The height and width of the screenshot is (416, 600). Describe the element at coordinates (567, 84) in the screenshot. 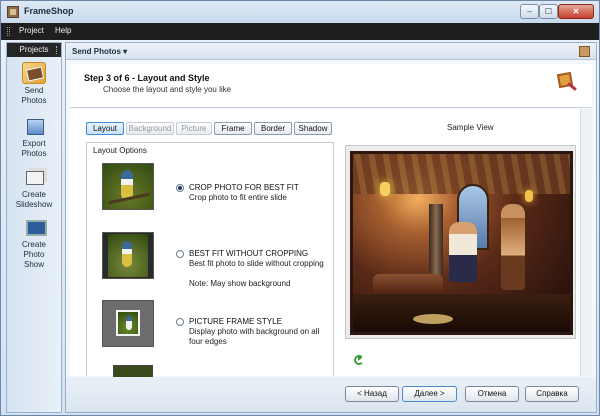

I see `layout-style-icon` at that location.